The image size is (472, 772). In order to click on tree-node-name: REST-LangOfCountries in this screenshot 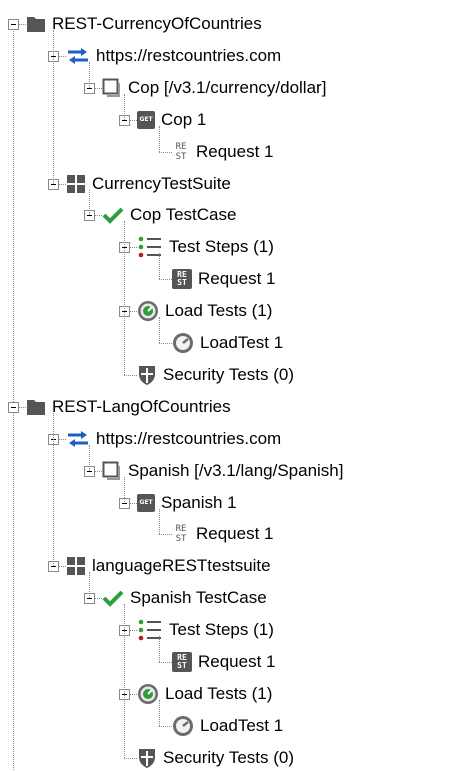, I will do `click(128, 407)`.